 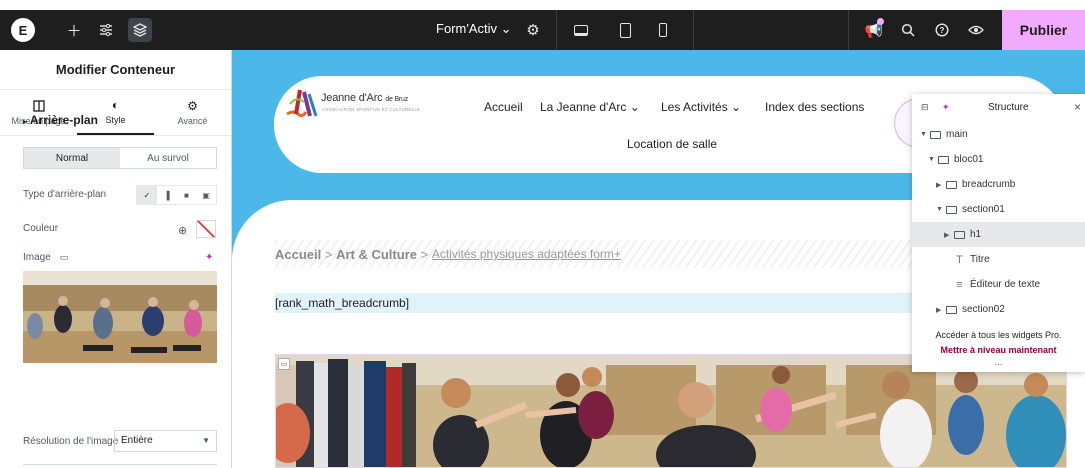 I want to click on slideshow-icon: ▣, so click(x=206, y=195).